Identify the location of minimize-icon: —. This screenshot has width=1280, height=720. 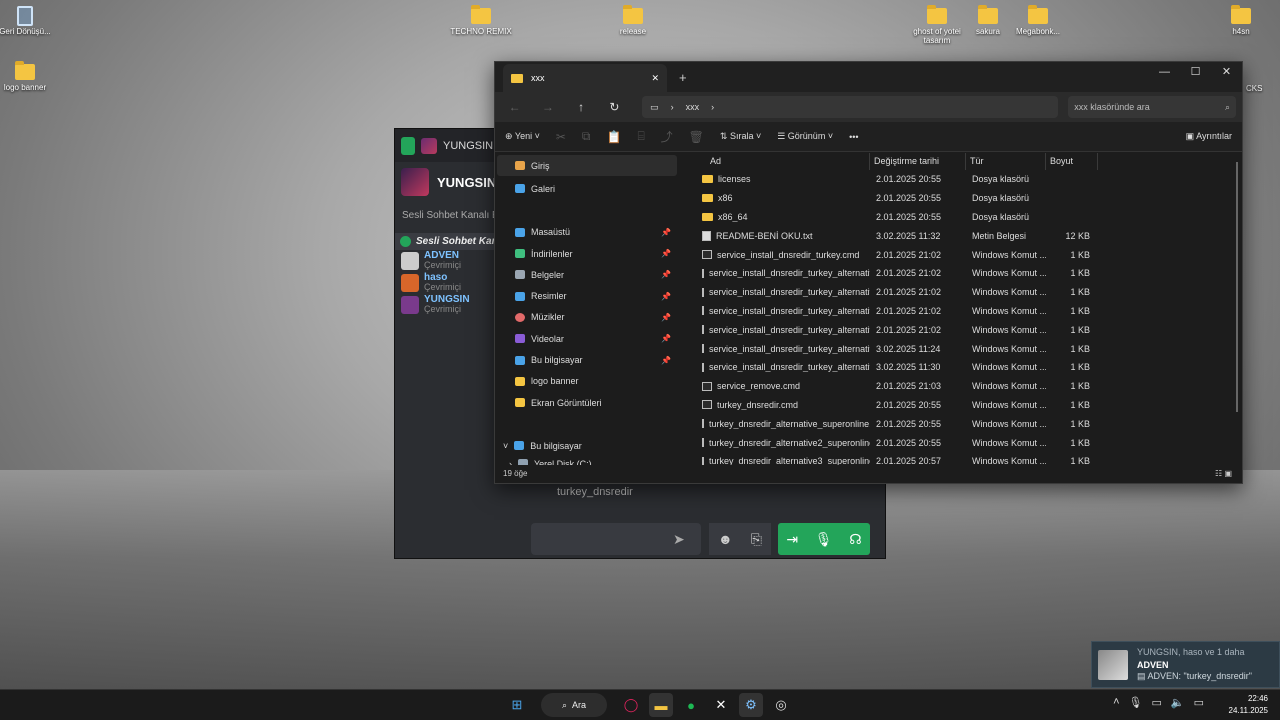
(1164, 72).